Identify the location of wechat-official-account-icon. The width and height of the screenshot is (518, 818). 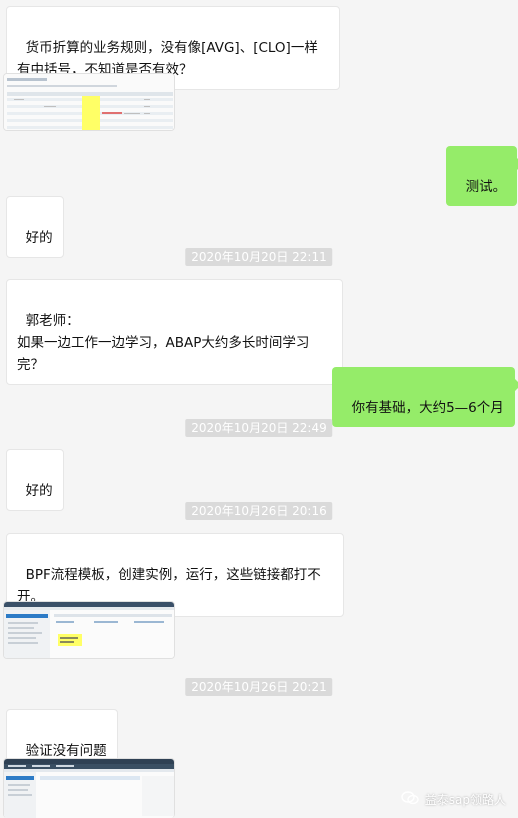
(410, 799).